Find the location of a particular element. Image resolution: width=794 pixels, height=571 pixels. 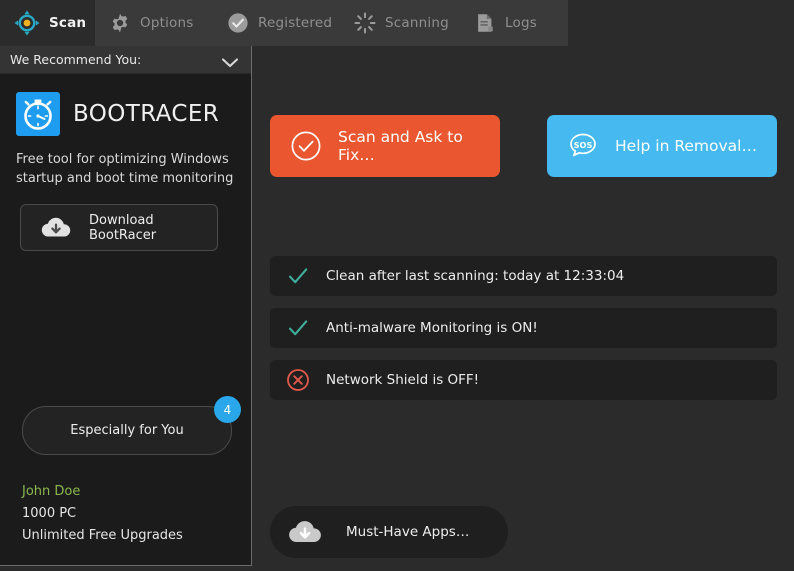

tab-registered: Registered is located at coordinates (279, 23).